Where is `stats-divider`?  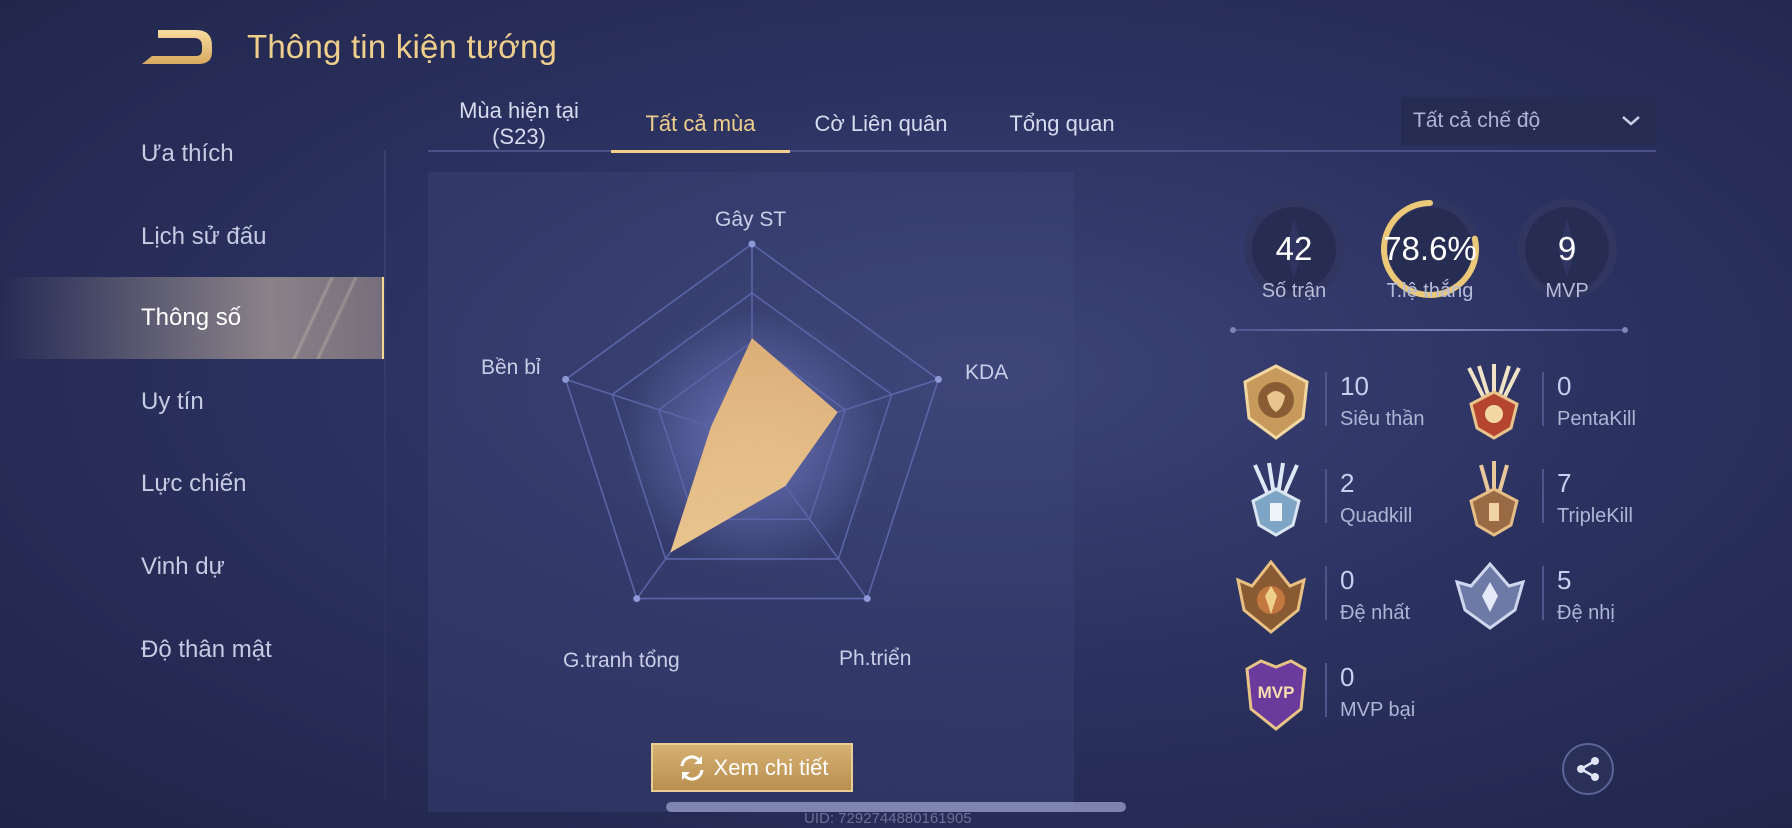
stats-divider is located at coordinates (1429, 330).